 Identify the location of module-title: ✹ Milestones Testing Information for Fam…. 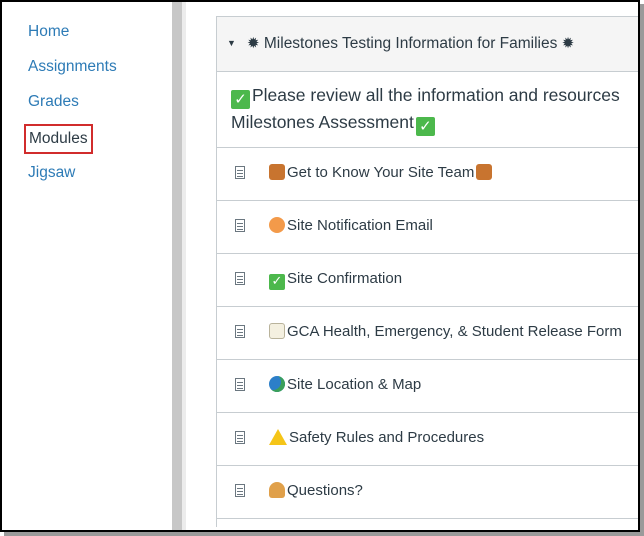
(411, 43).